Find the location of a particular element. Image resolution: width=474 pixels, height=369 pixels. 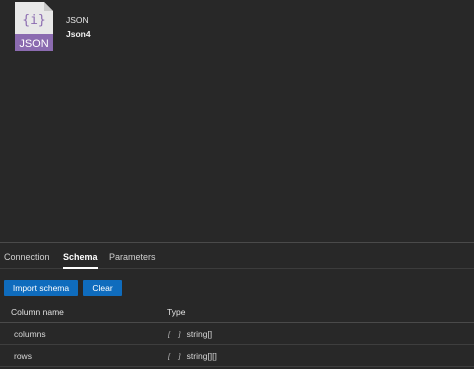

dataset-type-label: JSON is located at coordinates (77, 20).